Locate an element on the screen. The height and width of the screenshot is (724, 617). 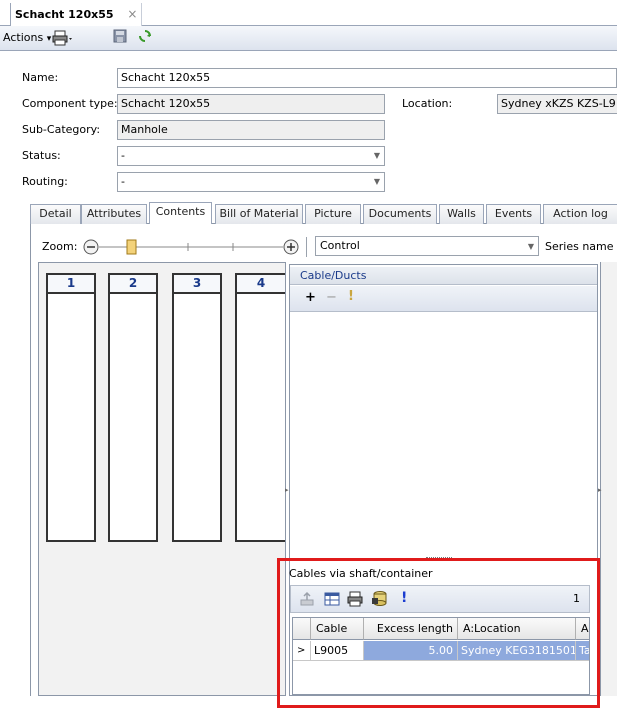
right-side-panel is located at coordinates (608, 479).